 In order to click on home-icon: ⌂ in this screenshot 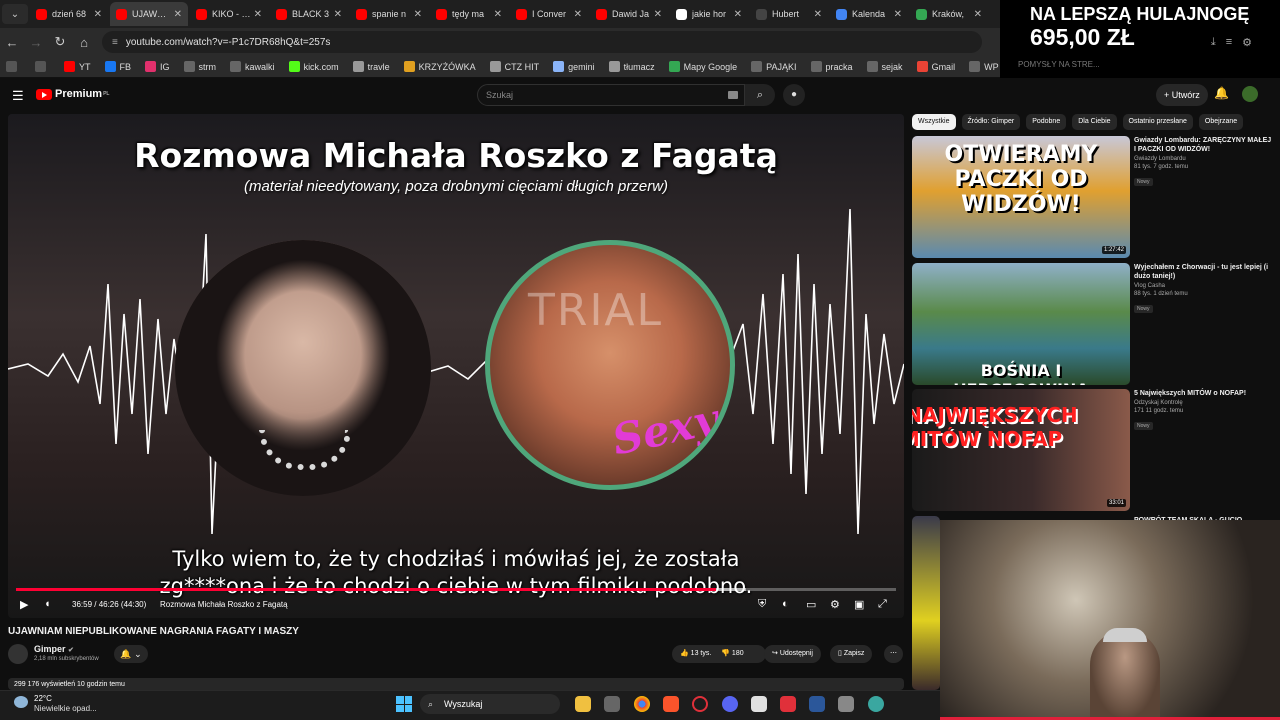, I will do `click(84, 42)`.